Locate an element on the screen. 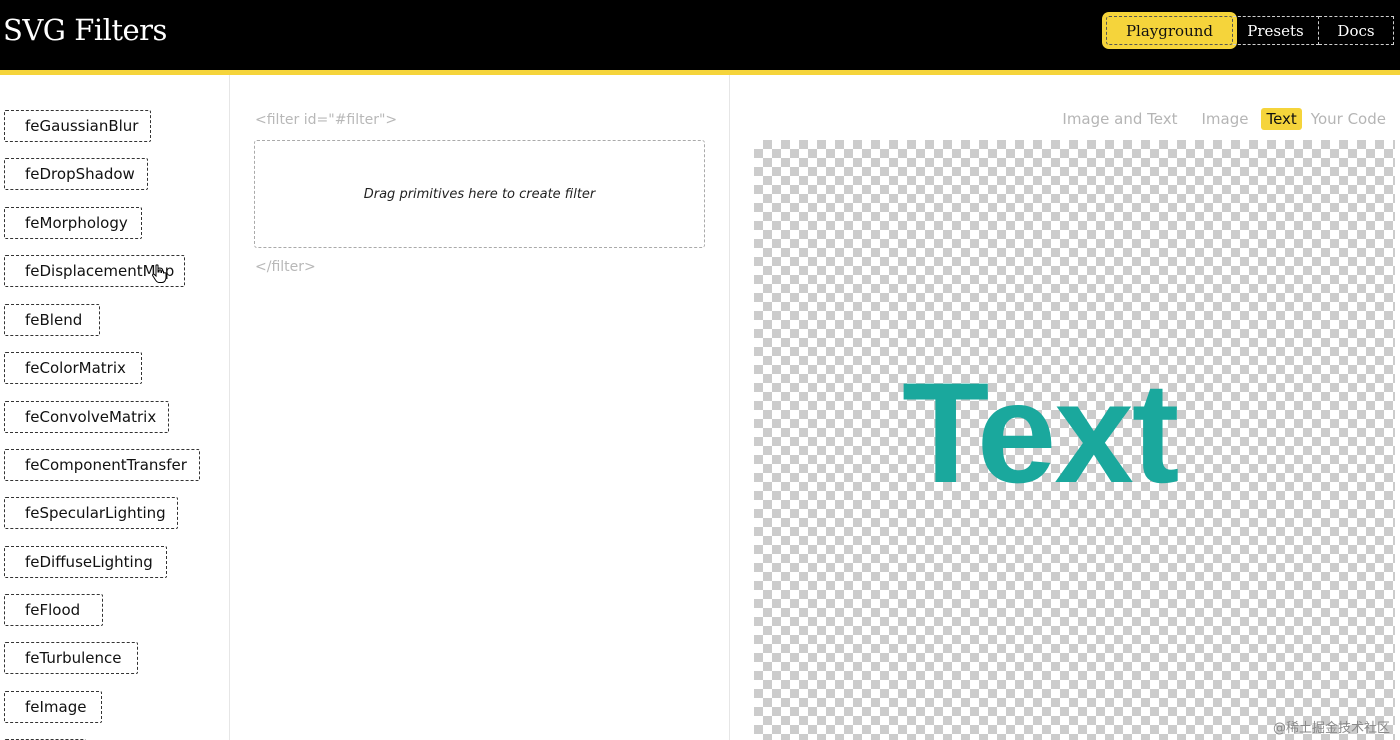 The image size is (1400, 740). app-title: SVG Filters is located at coordinates (85, 30).